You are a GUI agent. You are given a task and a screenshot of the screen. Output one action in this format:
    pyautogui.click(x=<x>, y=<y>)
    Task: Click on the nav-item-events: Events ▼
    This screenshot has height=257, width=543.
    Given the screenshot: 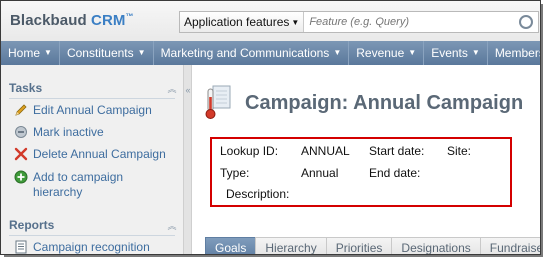 What is the action you would take?
    pyautogui.click(x=456, y=53)
    